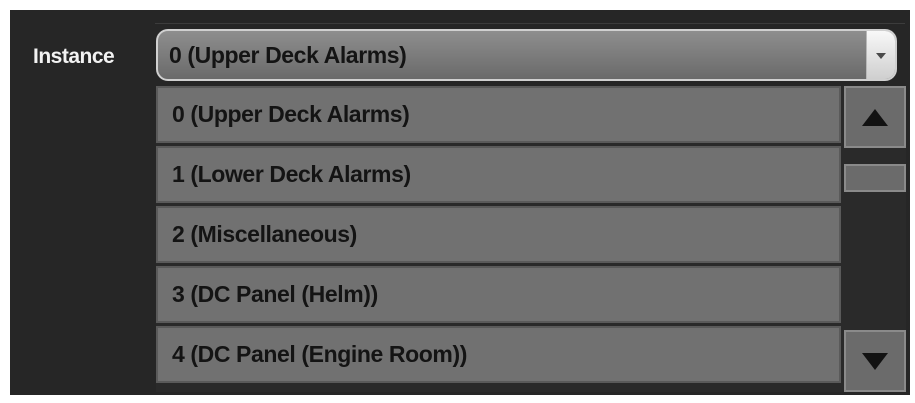 The image size is (915, 403). I want to click on instance-label: Instance, so click(74, 56).